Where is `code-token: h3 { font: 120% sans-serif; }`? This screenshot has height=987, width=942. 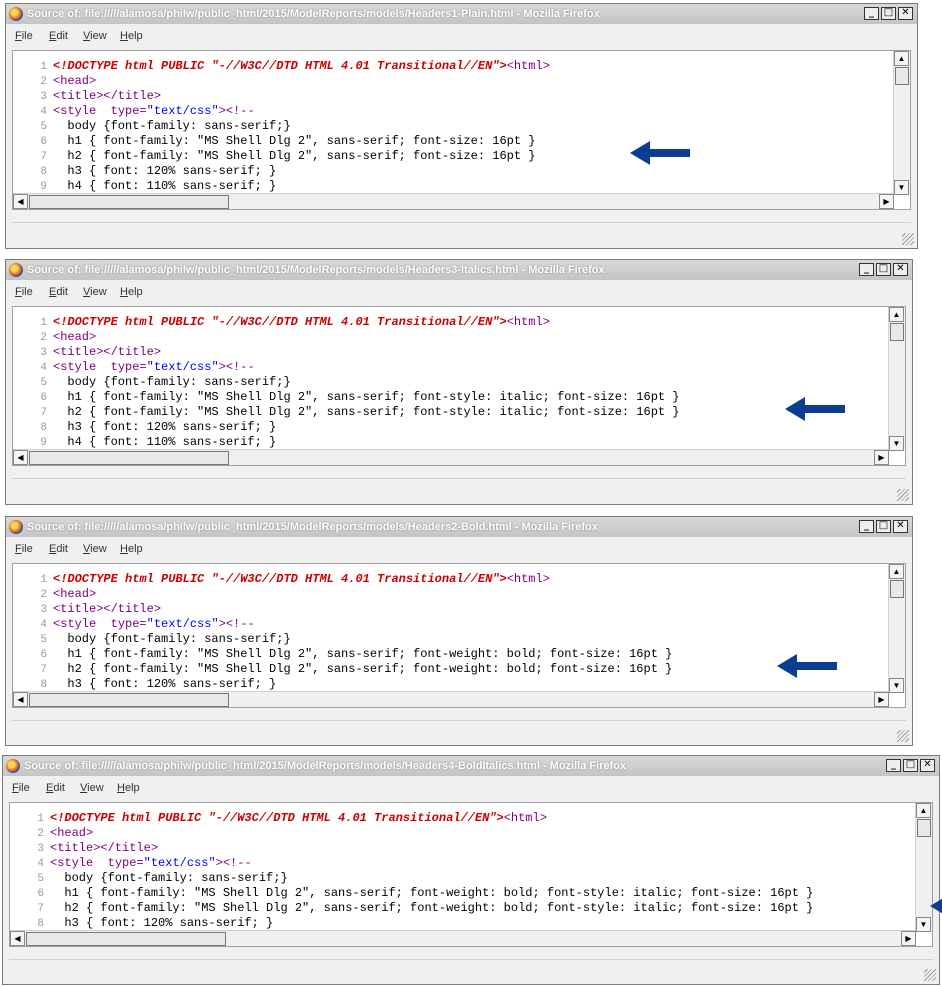 code-token: h3 { font: 120% sans-serif; } is located at coordinates (165, 684).